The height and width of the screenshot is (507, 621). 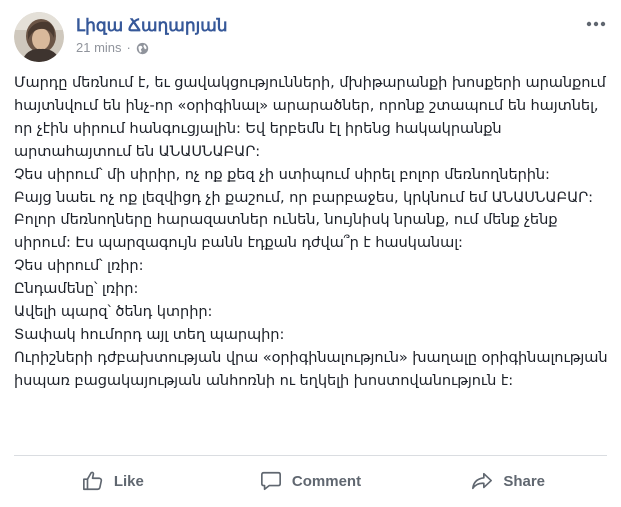 What do you see at coordinates (596, 24) in the screenshot?
I see `more-options-icon` at bounding box center [596, 24].